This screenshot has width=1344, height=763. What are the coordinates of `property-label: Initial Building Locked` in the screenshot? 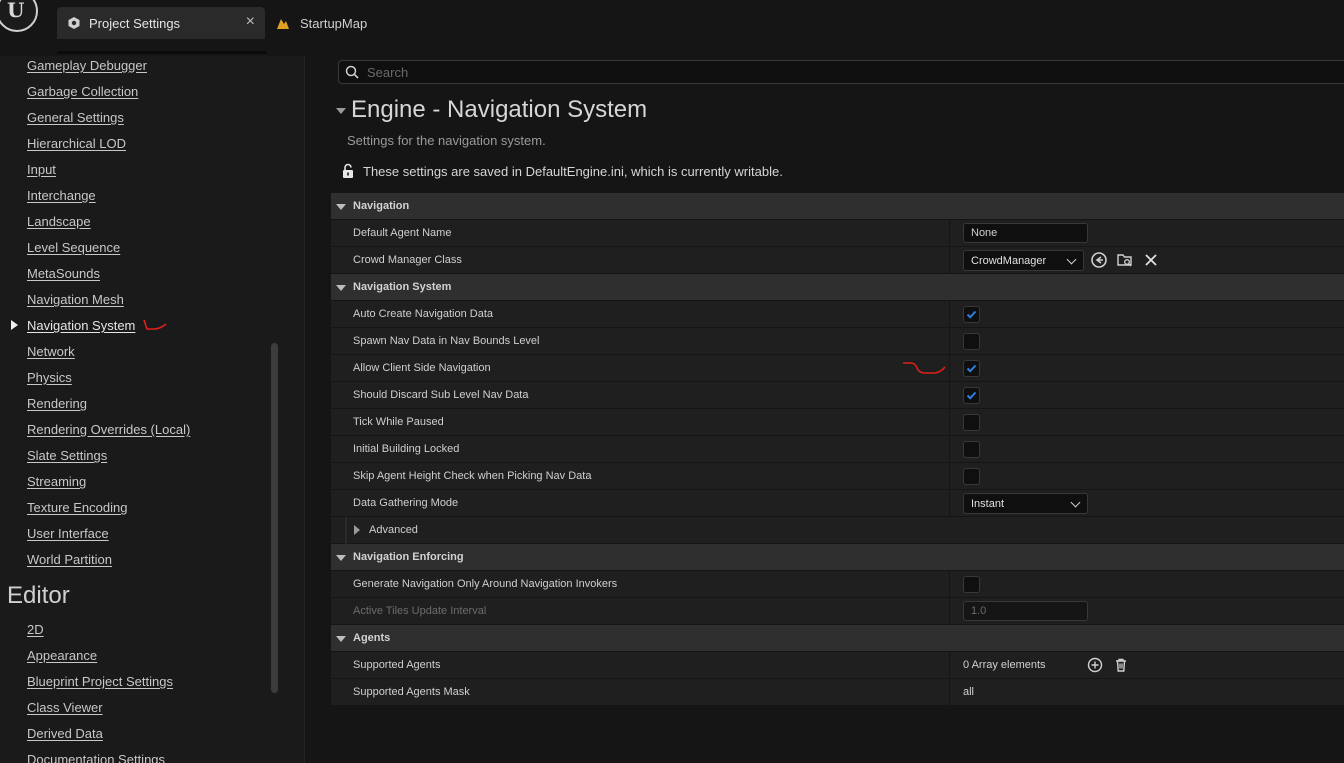 It's located at (406, 449).